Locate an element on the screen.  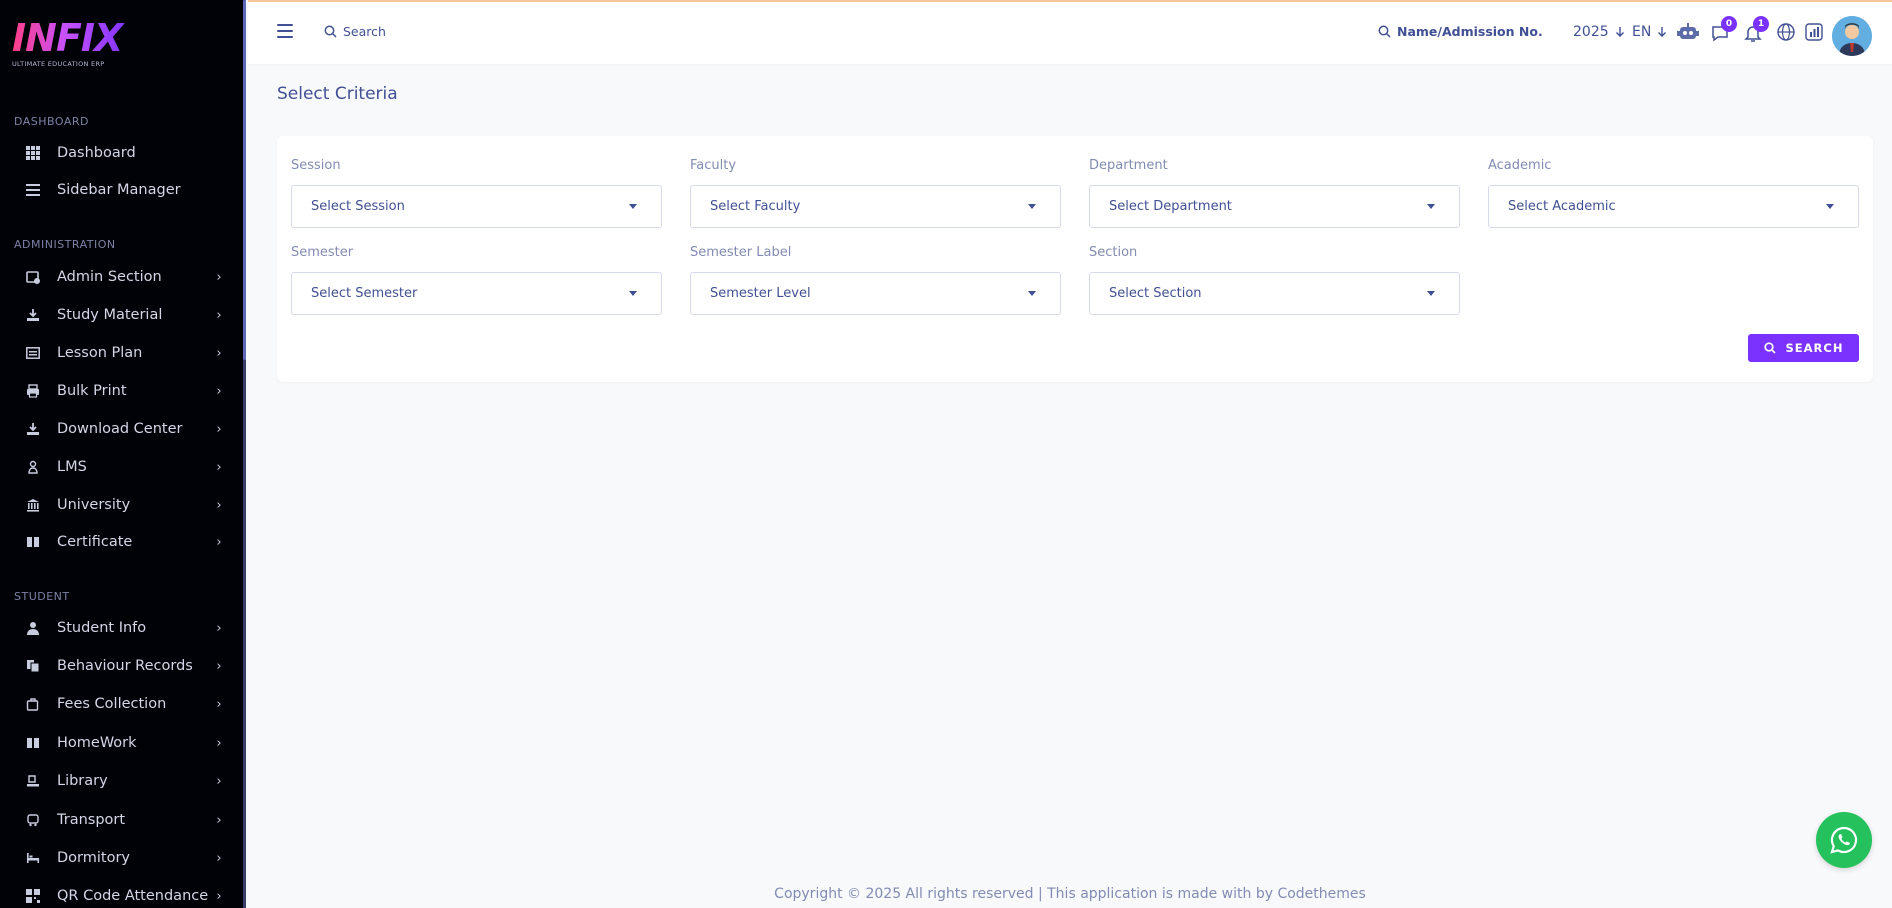
sidebar-item-dashboard: Dashboard is located at coordinates (120, 153).